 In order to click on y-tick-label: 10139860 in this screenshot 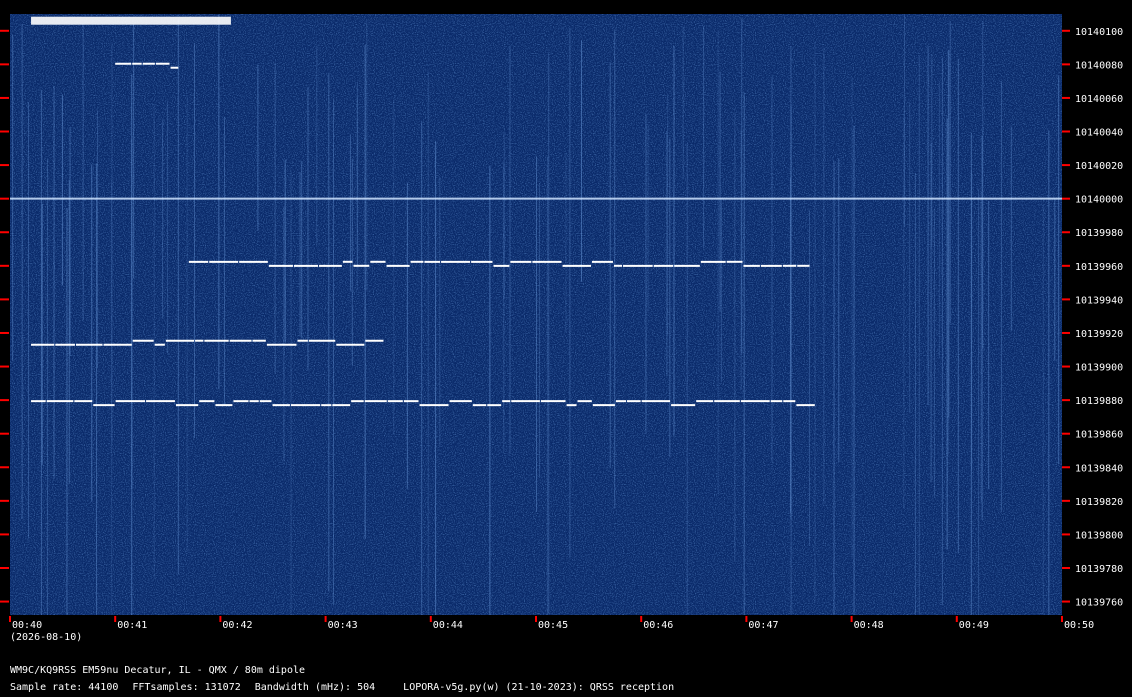, I will do `click(1099, 435)`.